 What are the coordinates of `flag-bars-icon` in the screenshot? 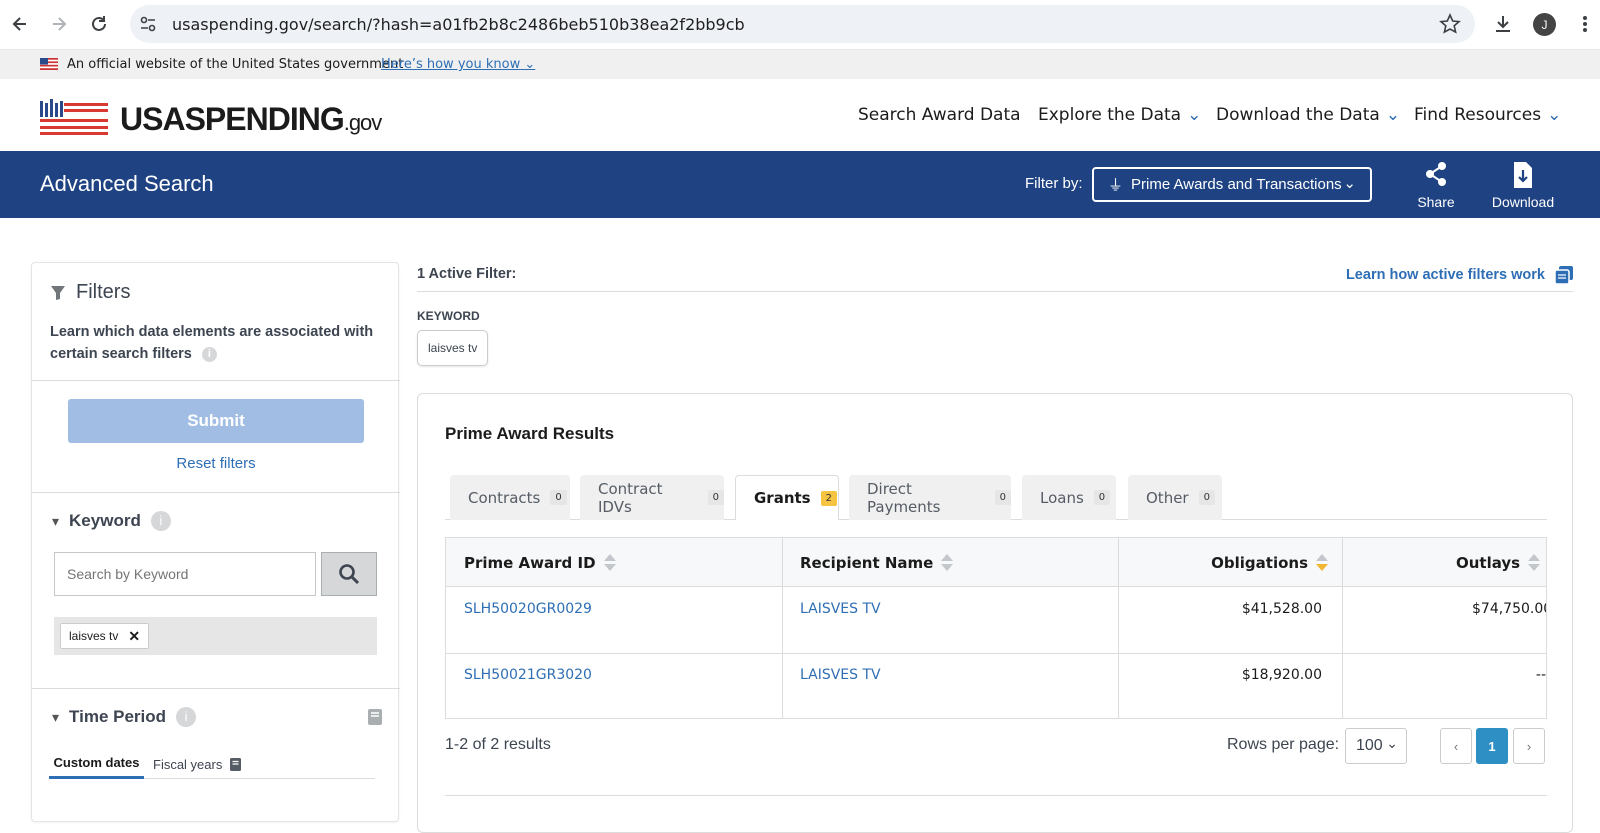 It's located at (74, 117).